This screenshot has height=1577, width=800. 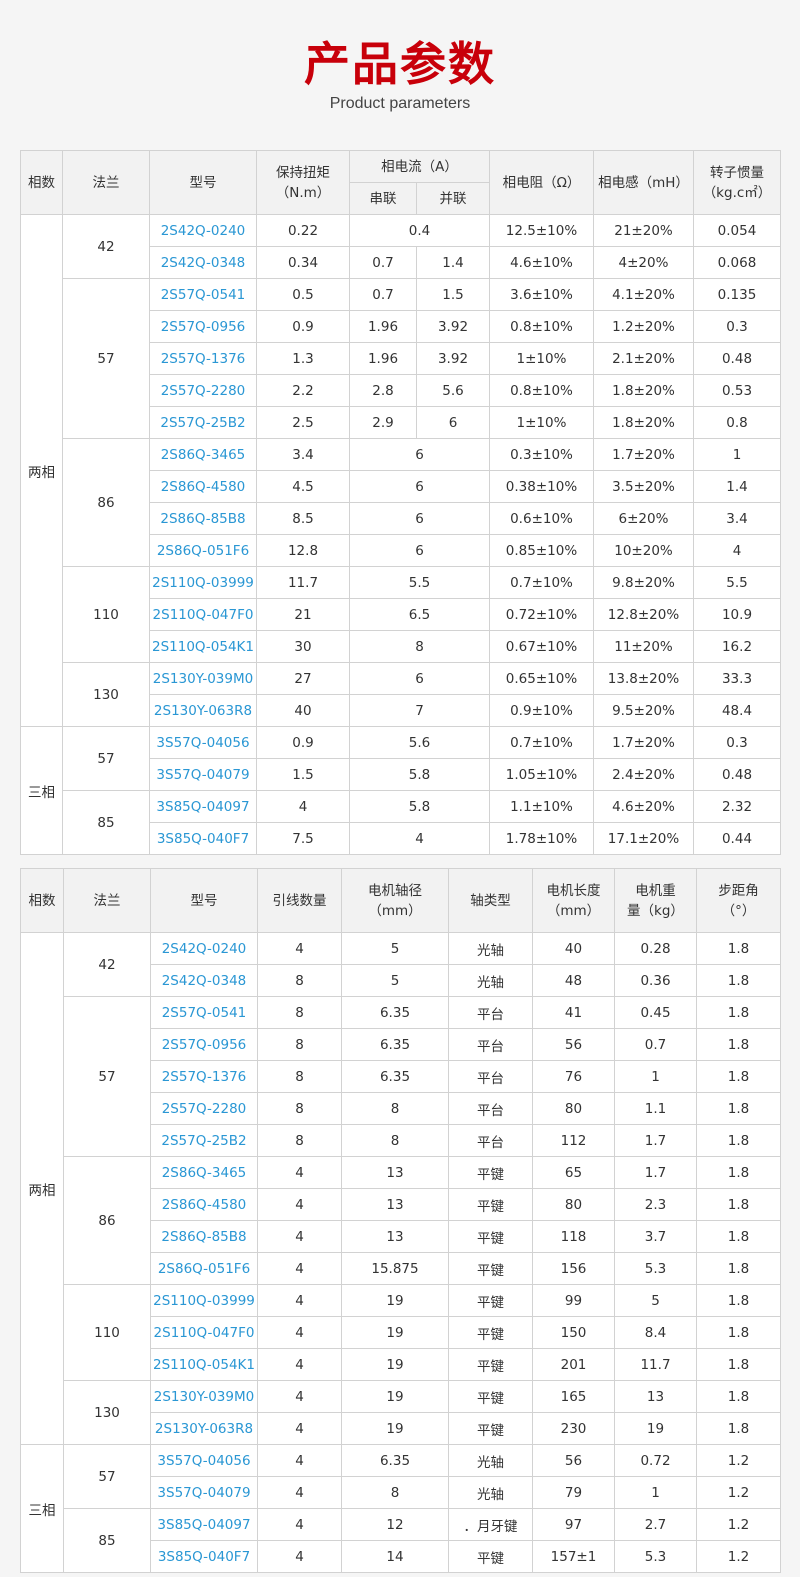 I want to click on resistance-cell: 1.1±10%, so click(x=541, y=806).